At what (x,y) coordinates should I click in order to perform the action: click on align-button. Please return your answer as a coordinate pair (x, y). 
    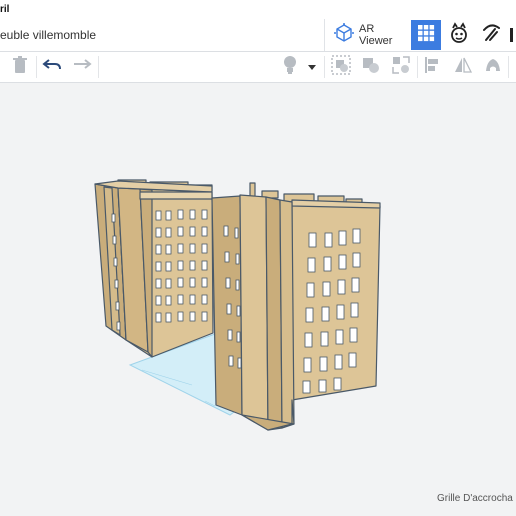
    Looking at the image, I should click on (433, 67).